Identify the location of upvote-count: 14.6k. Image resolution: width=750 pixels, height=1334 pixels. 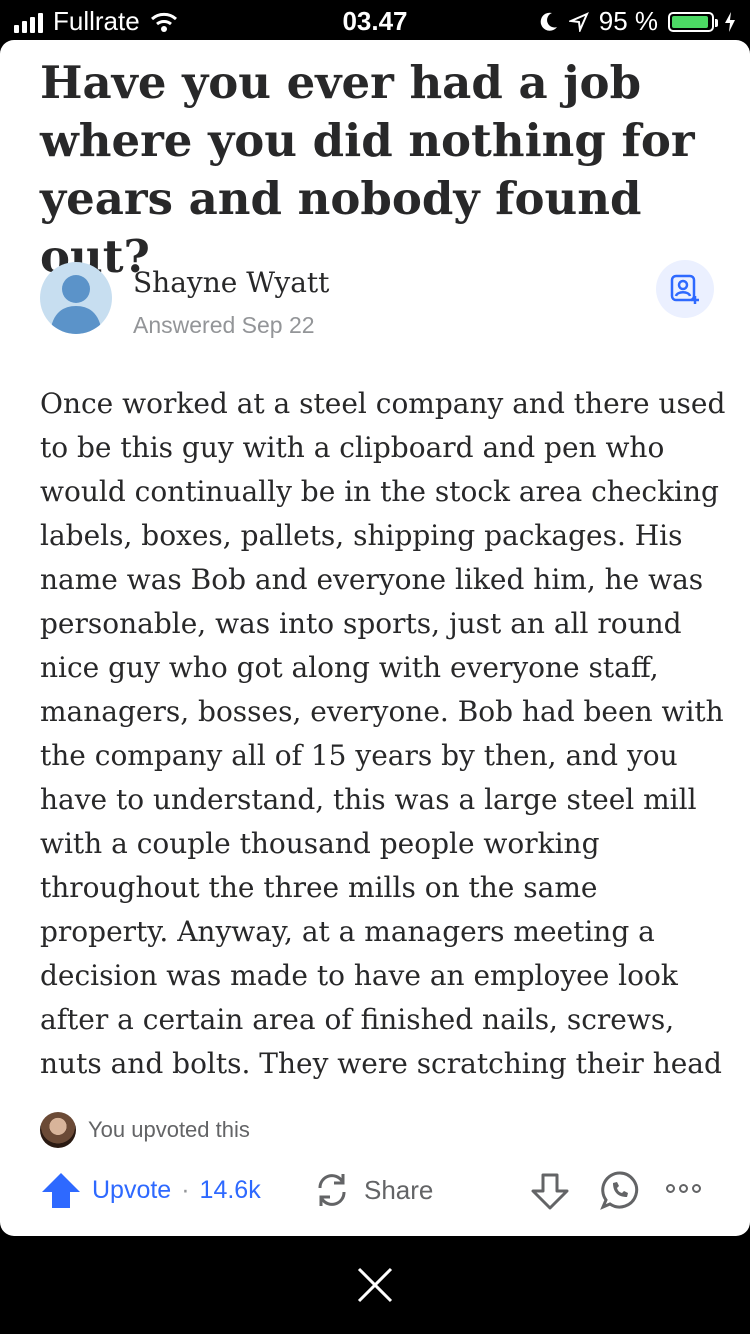
(230, 1189).